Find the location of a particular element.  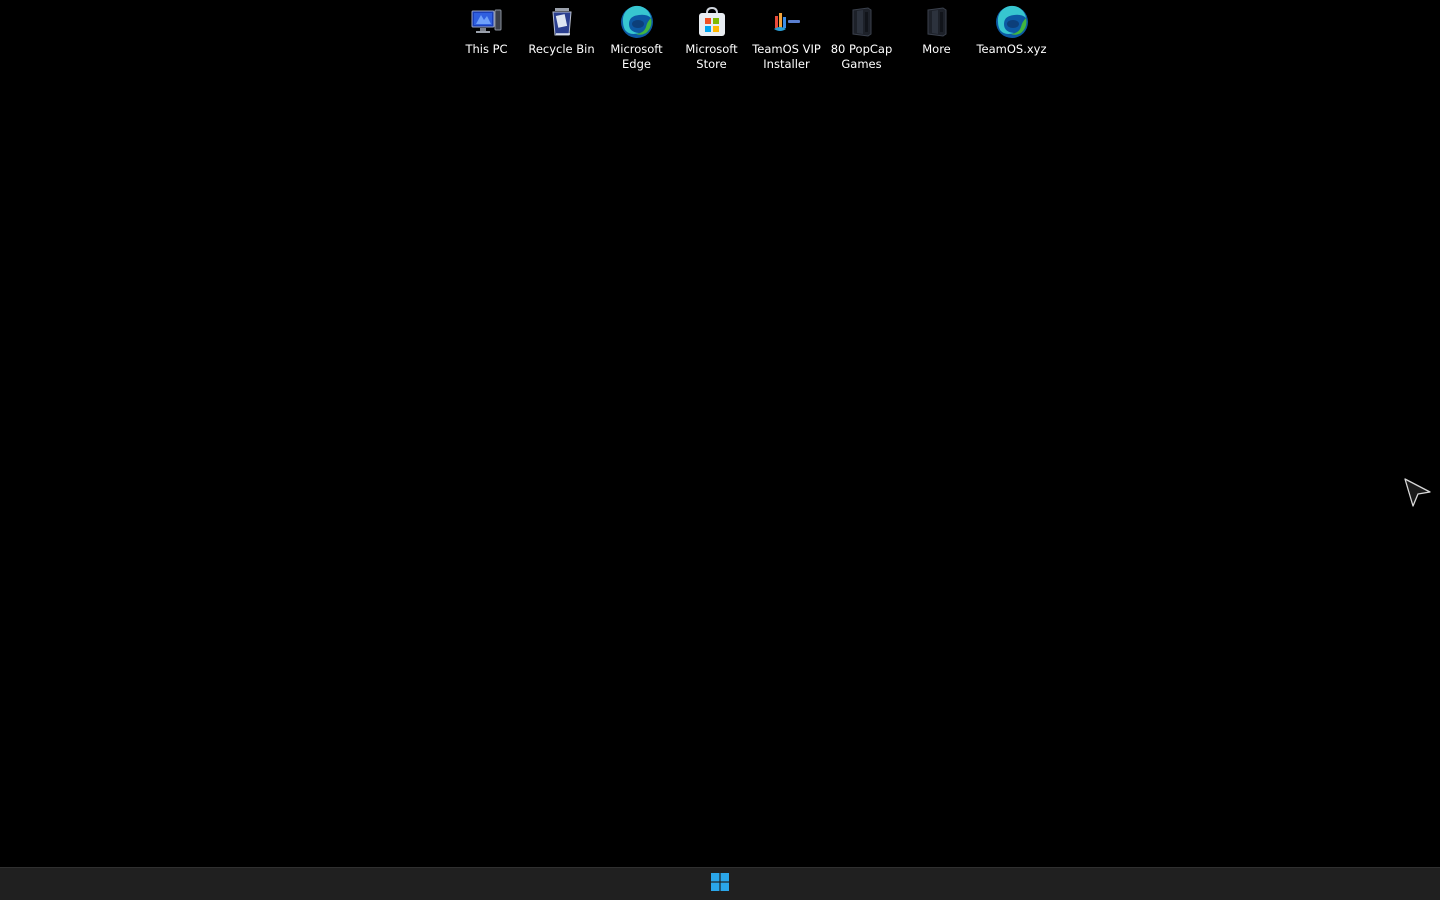

desktop-icon-label: 80 PopCap Games is located at coordinates (861, 56).